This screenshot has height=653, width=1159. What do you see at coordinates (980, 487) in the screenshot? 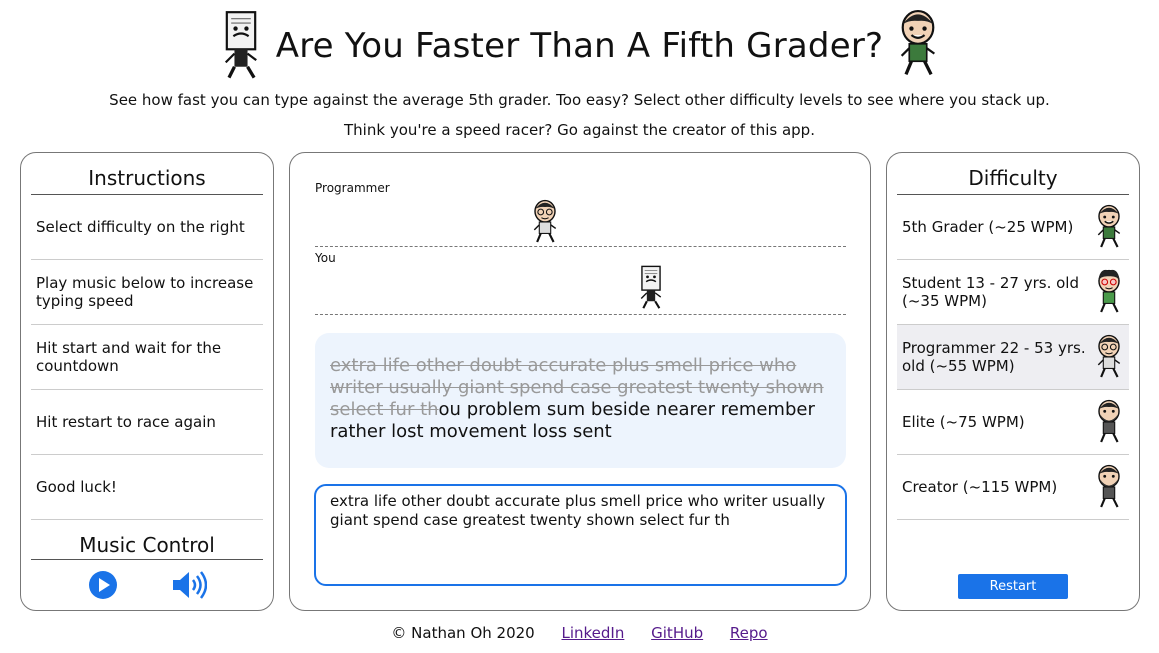
I see `difficulty-label: Creator (~115 WPM)` at bounding box center [980, 487].